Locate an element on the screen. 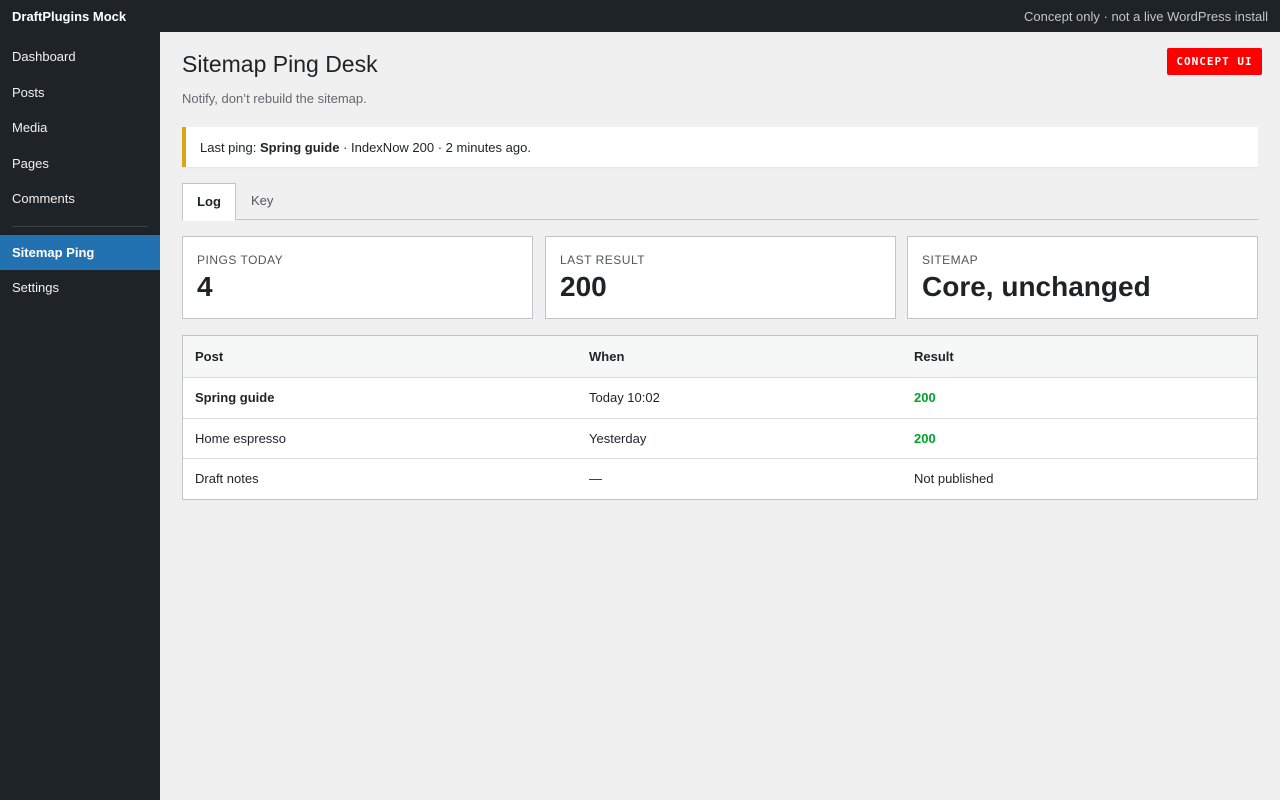 Image resolution: width=1280 pixels, height=800 pixels. stat-card-sitemap: Sitemap Core, unchanged is located at coordinates (1082, 277).